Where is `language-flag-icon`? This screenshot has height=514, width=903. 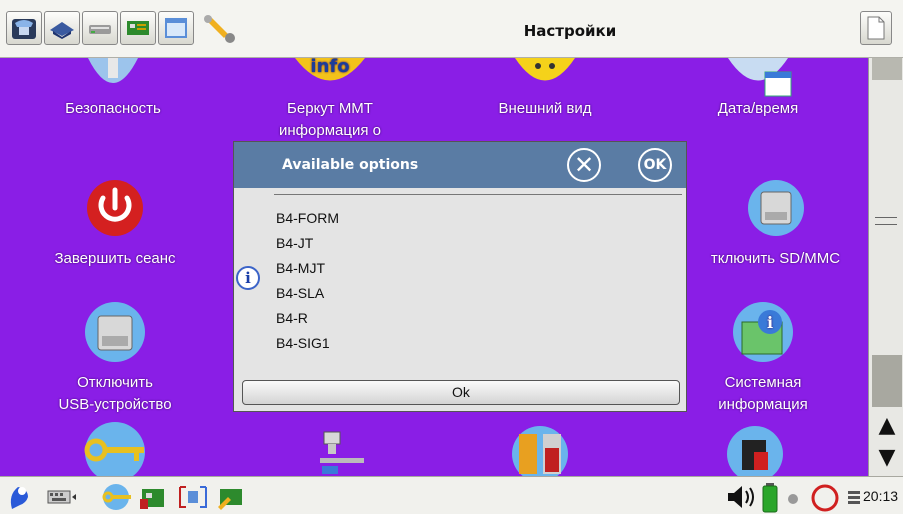 language-flag-icon is located at coordinates (755, 453).